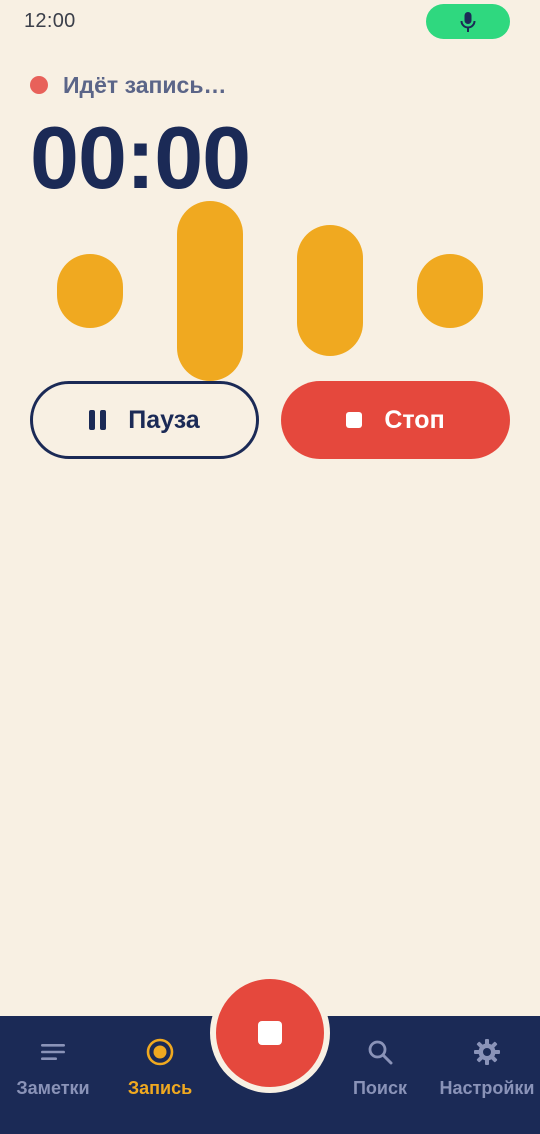  I want to click on notes-icon, so click(53, 1052).